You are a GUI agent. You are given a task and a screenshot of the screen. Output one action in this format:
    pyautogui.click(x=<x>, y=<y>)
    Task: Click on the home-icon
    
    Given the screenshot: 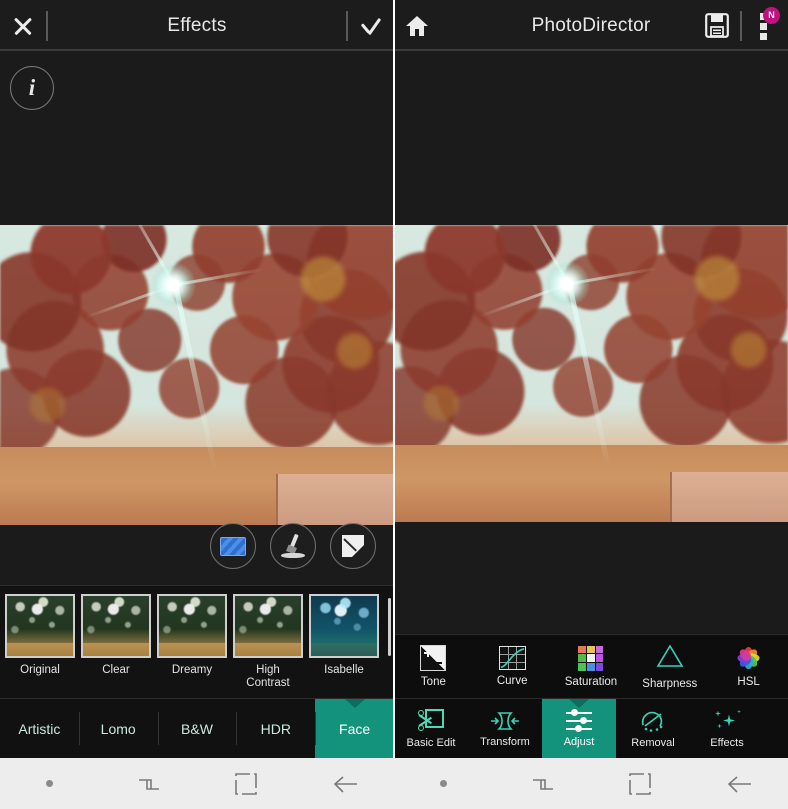 What is the action you would take?
    pyautogui.click(x=417, y=25)
    